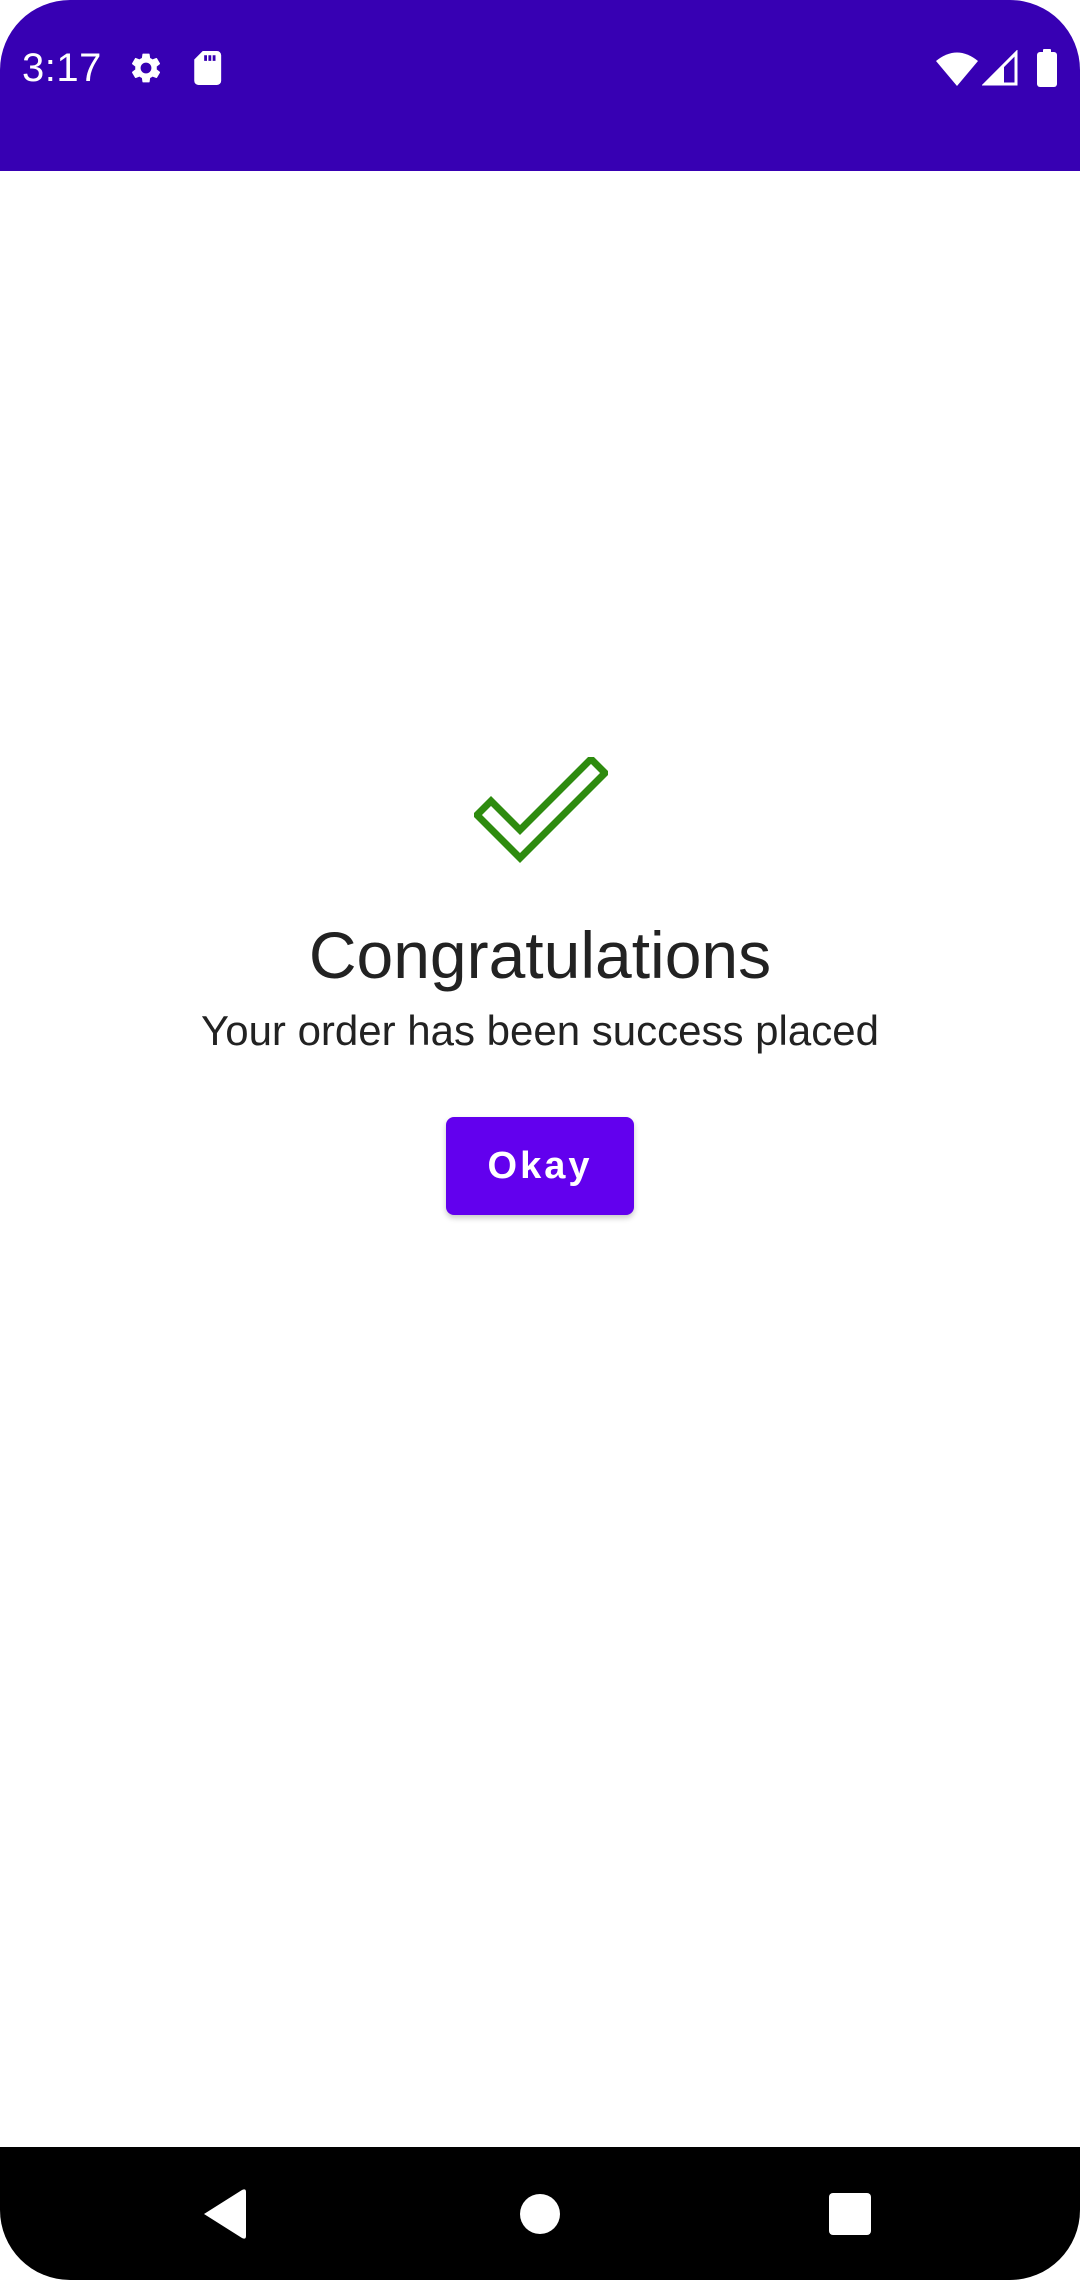 Image resolution: width=1080 pixels, height=2280 pixels. What do you see at coordinates (146, 68) in the screenshot?
I see `settings-icon` at bounding box center [146, 68].